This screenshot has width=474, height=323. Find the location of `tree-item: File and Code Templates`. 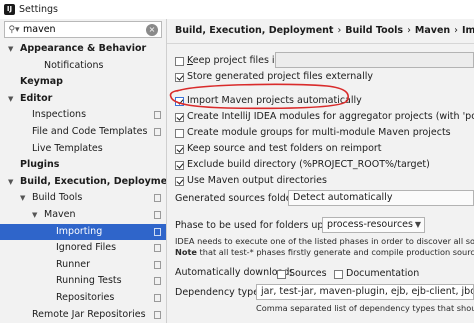

tree-item: File and Code Templates is located at coordinates (83, 132).